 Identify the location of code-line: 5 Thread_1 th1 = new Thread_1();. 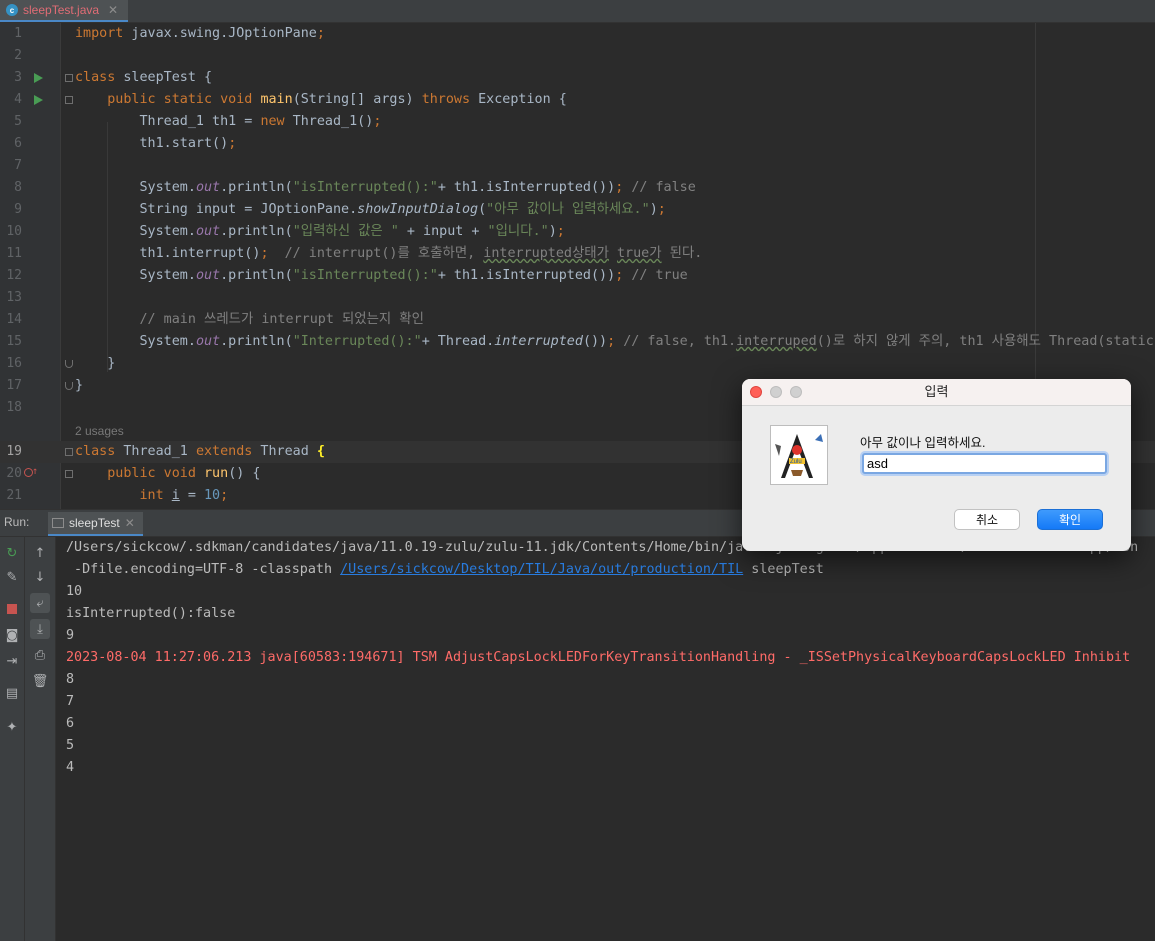
(577, 122).